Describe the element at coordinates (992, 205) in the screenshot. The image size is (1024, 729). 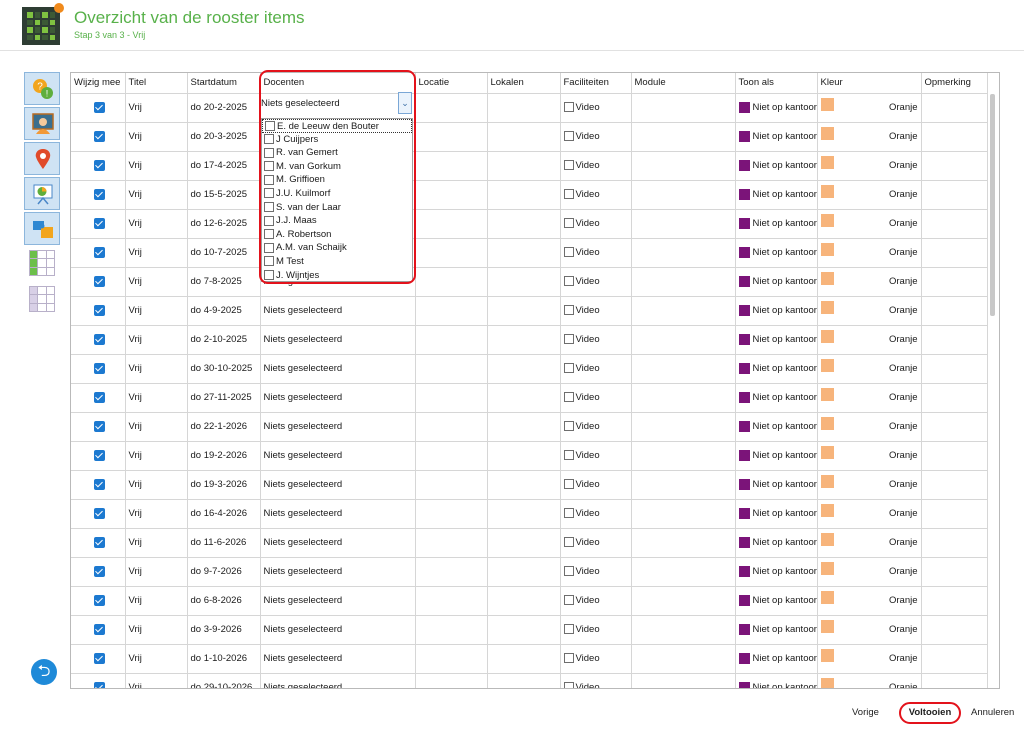
I see `vertical-scrollbar` at that location.